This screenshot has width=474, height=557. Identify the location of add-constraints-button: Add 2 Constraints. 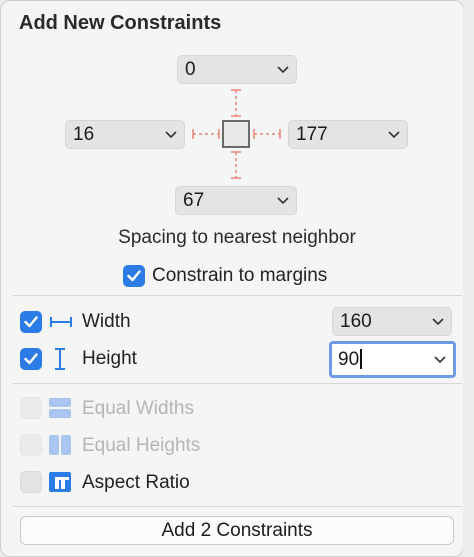
(237, 530).